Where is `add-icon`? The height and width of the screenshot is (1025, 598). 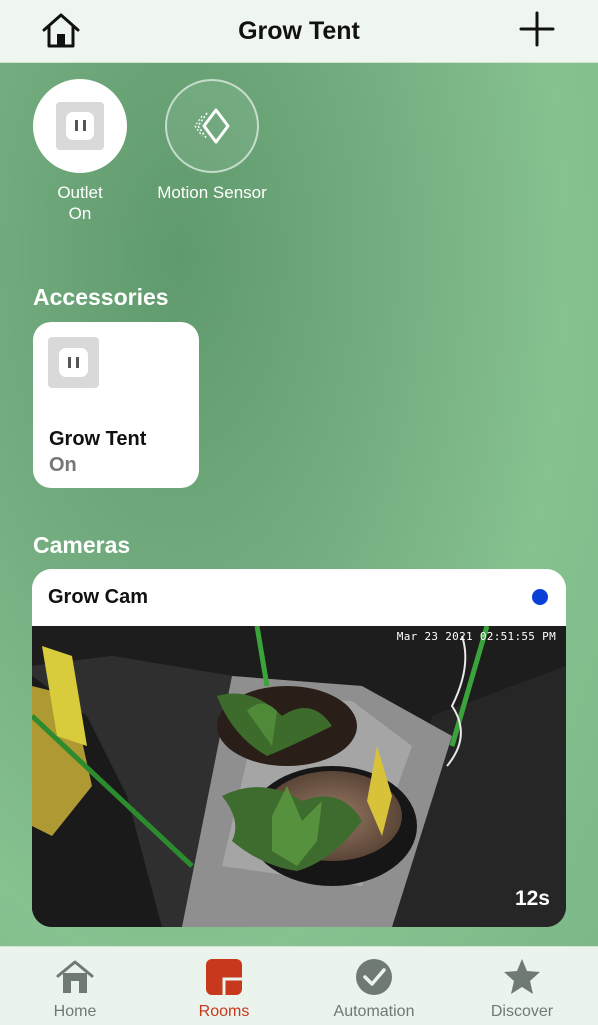
add-icon is located at coordinates (537, 29).